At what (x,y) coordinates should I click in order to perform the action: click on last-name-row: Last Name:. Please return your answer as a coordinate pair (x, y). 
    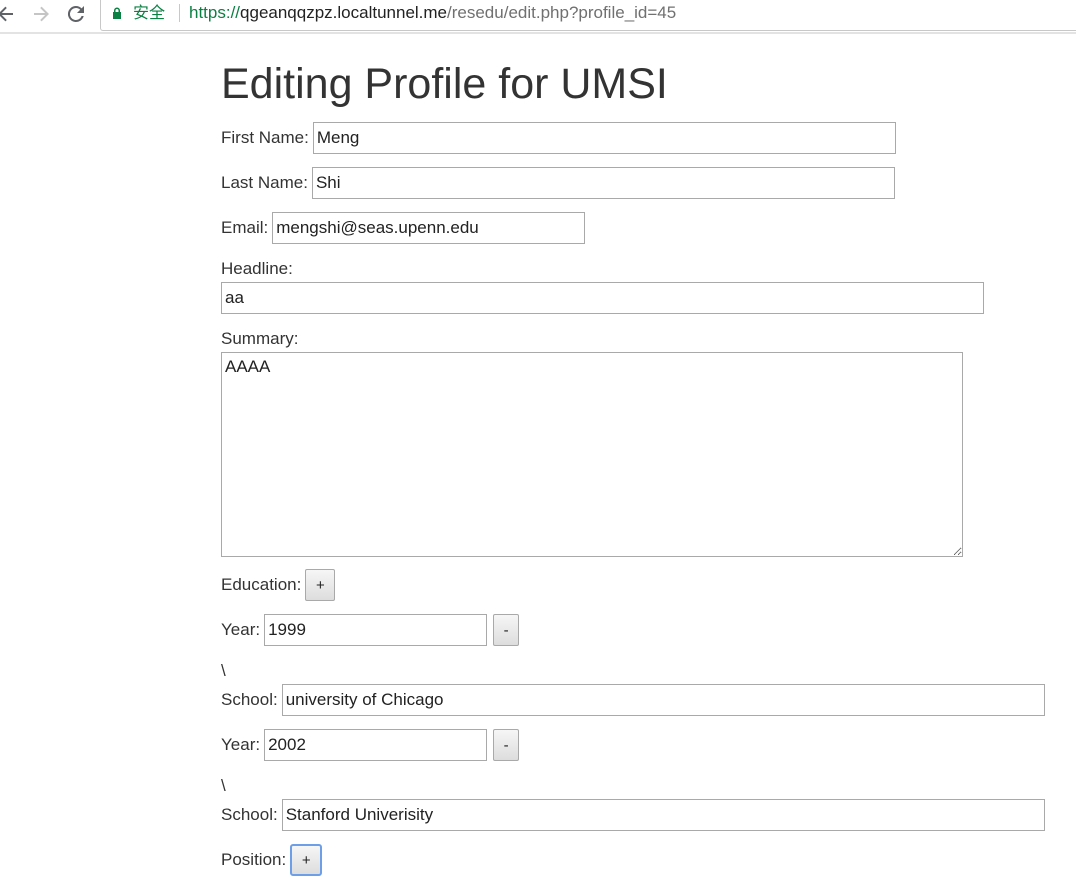
    Looking at the image, I should click on (558, 183).